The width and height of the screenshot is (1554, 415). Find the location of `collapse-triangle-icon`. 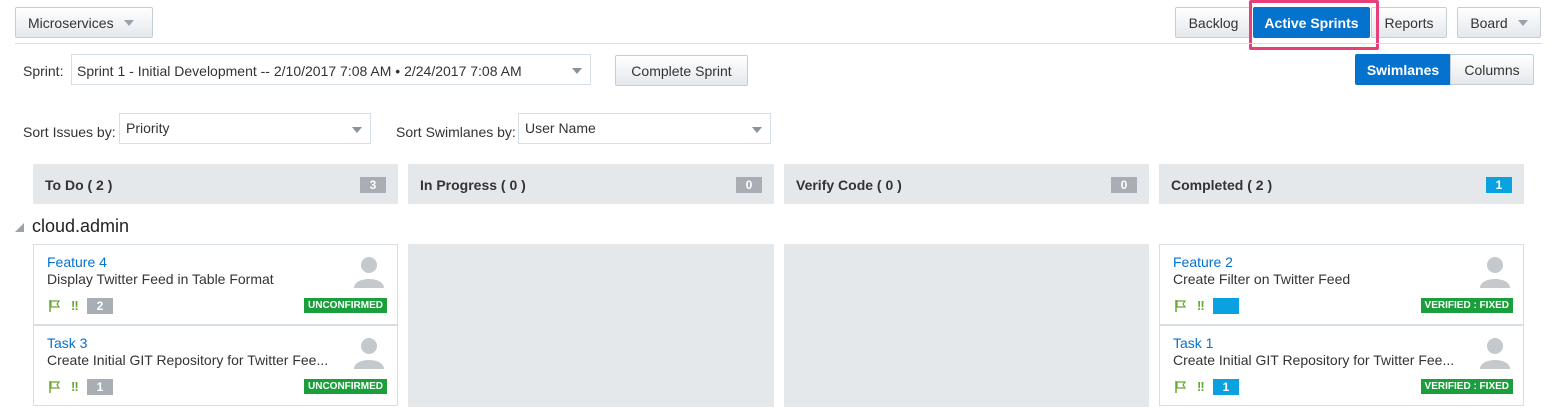

collapse-triangle-icon is located at coordinates (19, 227).